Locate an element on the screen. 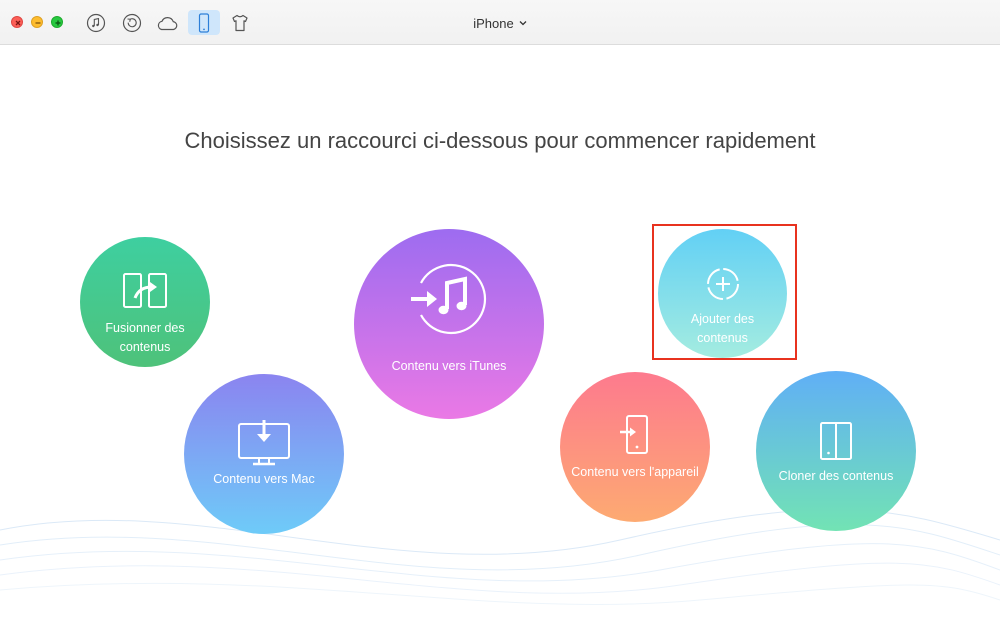 The width and height of the screenshot is (1000, 621). clone-icon is located at coordinates (836, 441).